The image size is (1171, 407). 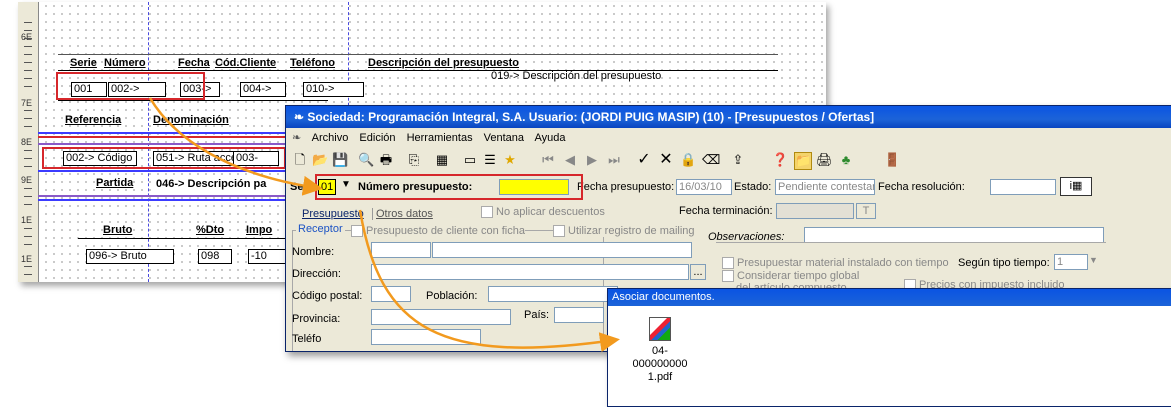 I want to click on arrow-to-pdf, so click(x=489, y=281).